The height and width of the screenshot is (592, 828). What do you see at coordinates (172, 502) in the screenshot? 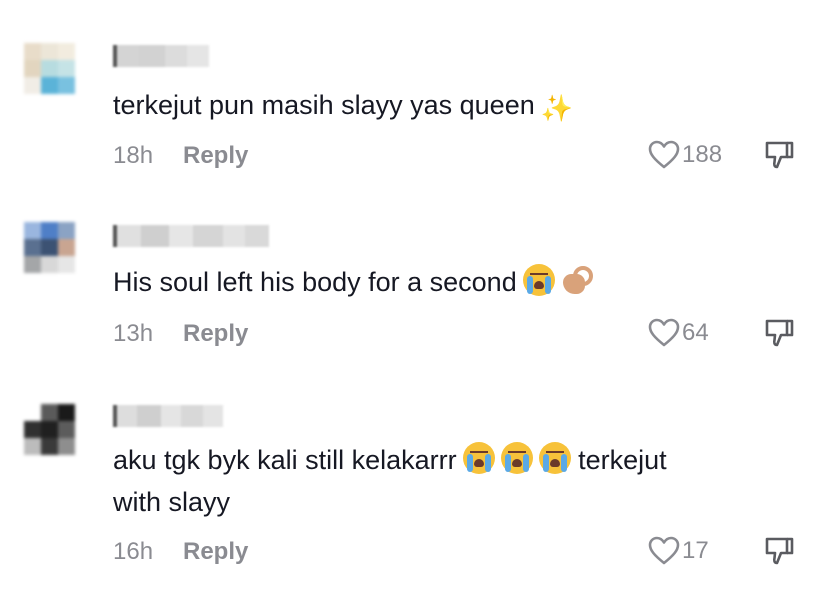
I see `comment-text-continued: with slayy` at bounding box center [172, 502].